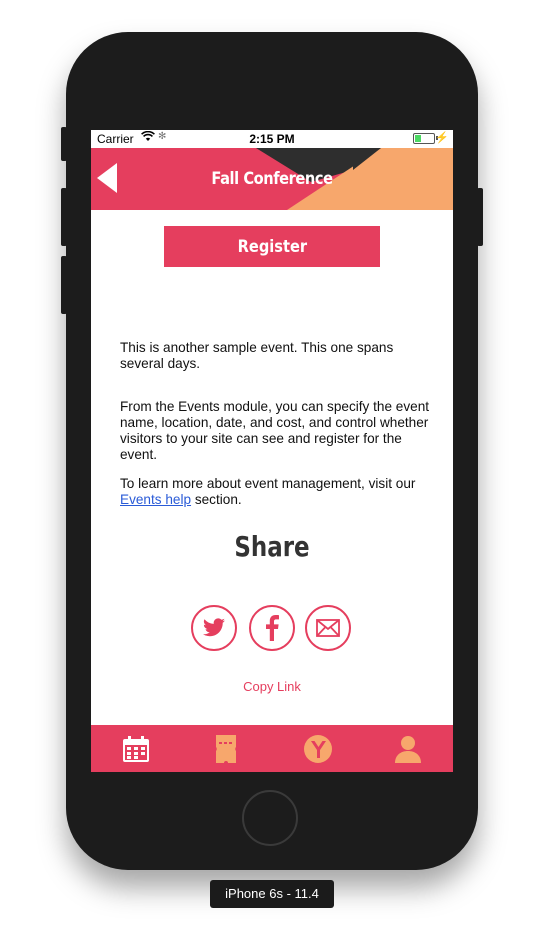 The width and height of the screenshot is (544, 950). I want to click on register-button-label: Register, so click(272, 246).